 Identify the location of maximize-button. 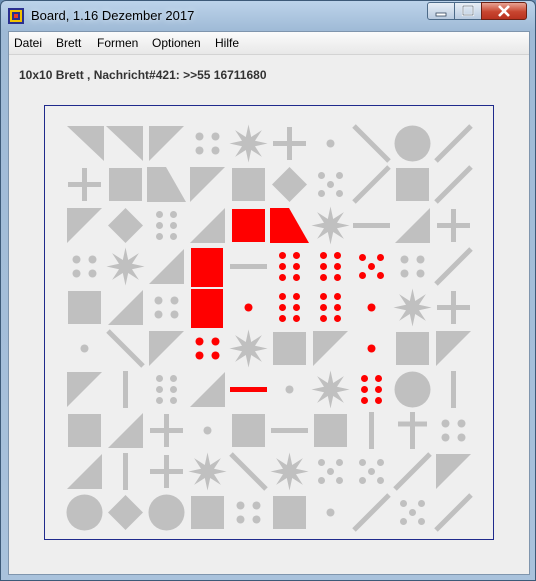
(468, 11).